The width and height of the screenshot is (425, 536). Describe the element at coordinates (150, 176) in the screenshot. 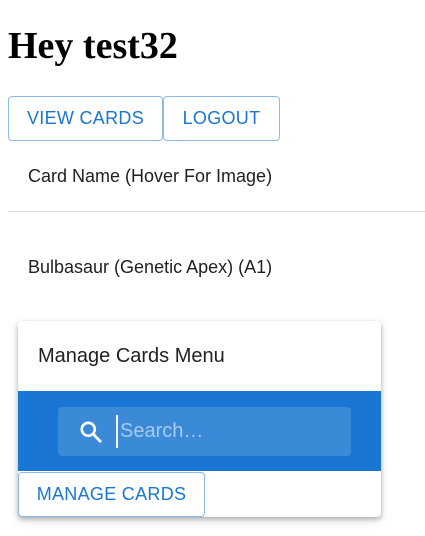

I see `column-header-card-name: Card Name (Hover For Image)` at that location.